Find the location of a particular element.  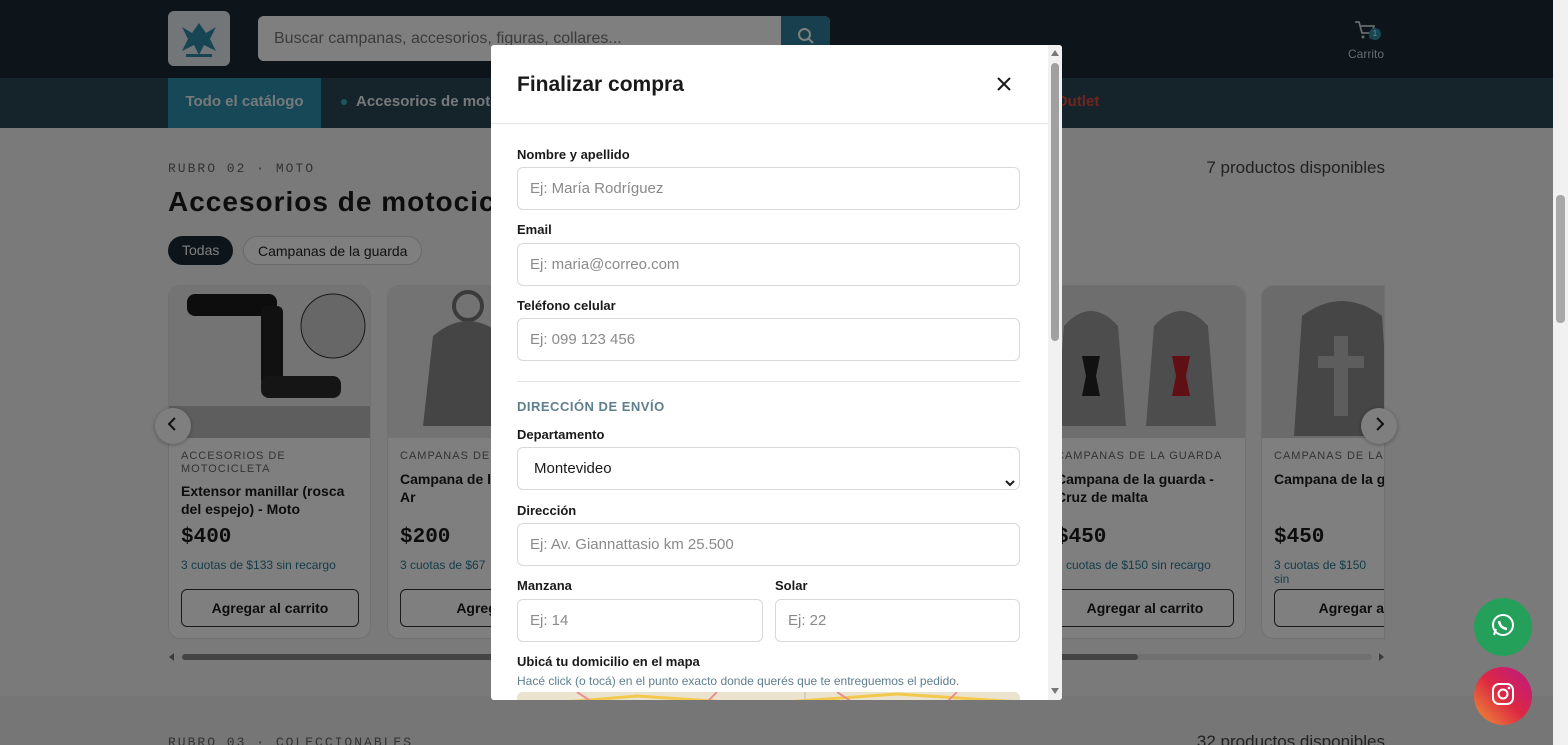

page-scroll-thumb is located at coordinates (1560, 259).